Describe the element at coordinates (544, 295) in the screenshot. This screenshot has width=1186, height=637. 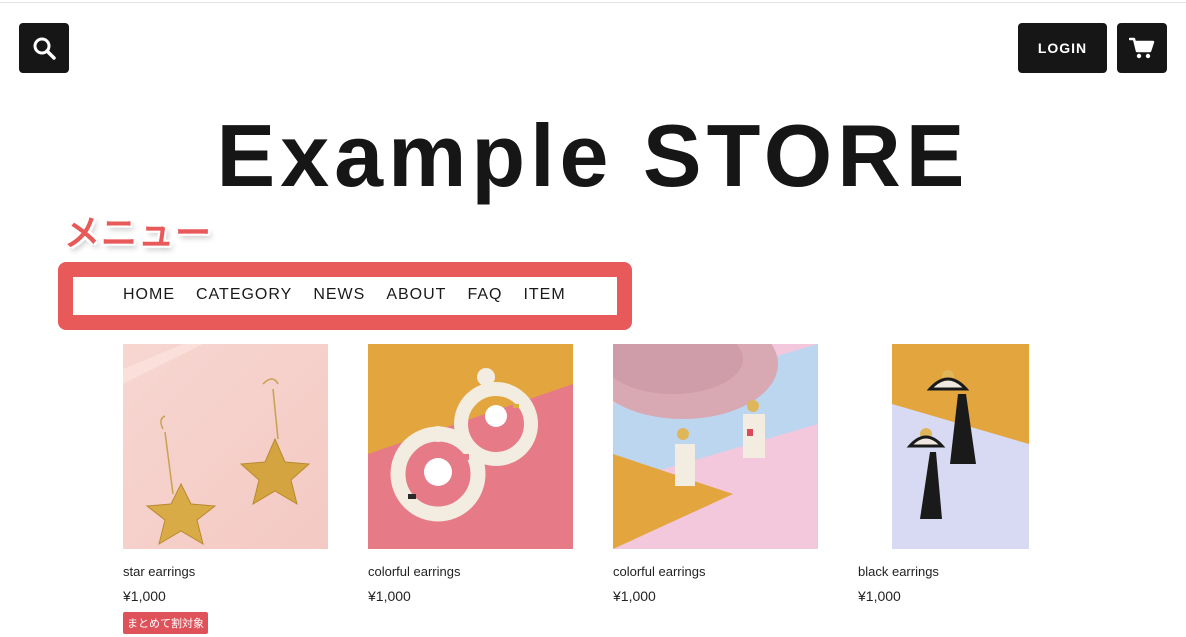
I see `nav-item-item: ITEM` at that location.